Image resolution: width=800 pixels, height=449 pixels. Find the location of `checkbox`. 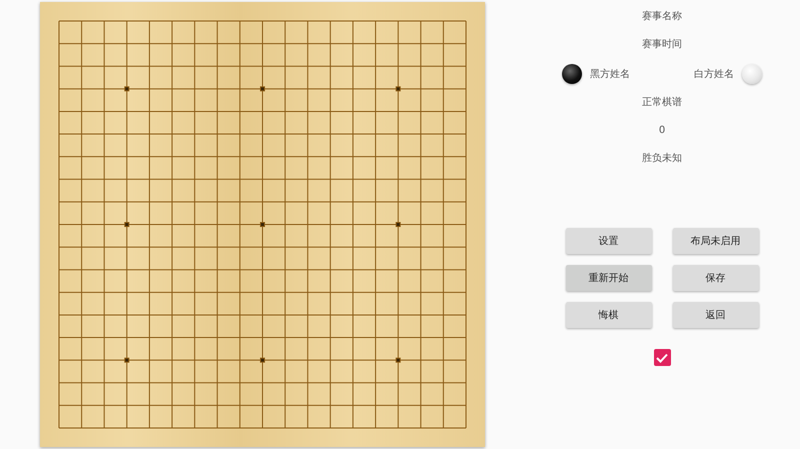

checkbox is located at coordinates (662, 357).